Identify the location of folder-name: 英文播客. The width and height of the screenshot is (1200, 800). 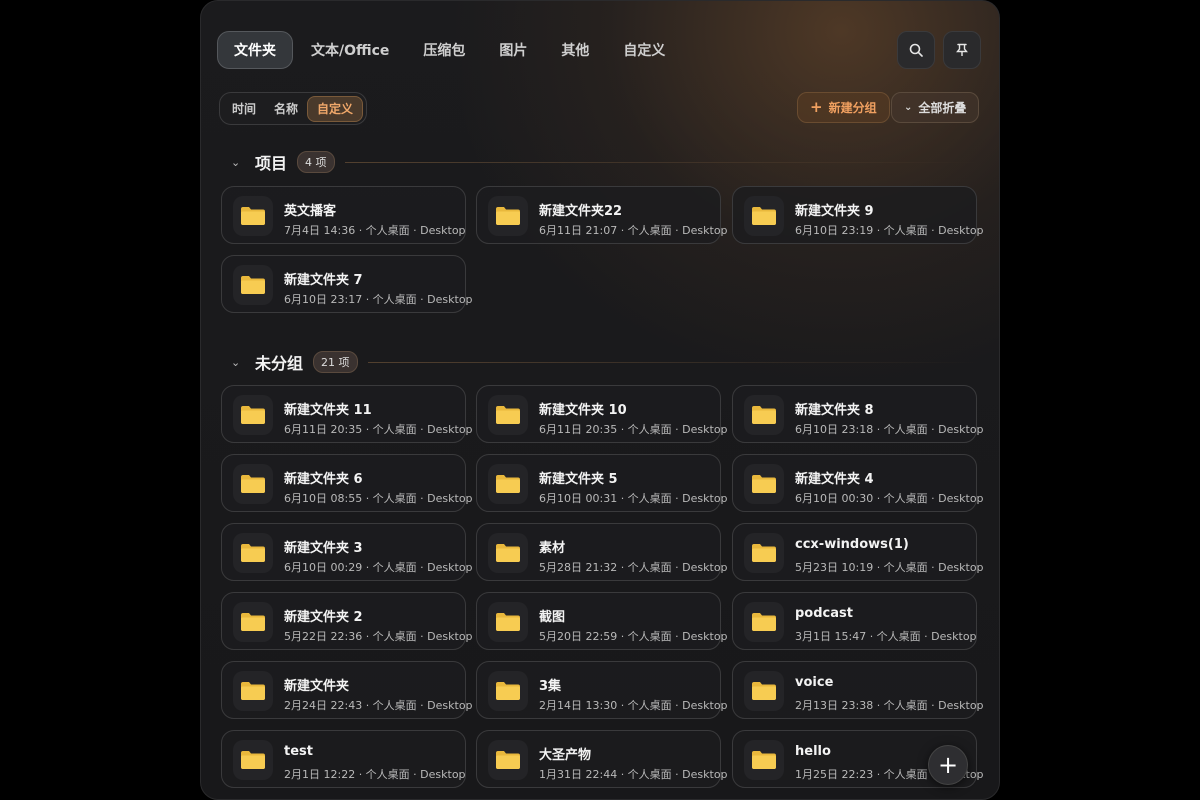
(310, 211).